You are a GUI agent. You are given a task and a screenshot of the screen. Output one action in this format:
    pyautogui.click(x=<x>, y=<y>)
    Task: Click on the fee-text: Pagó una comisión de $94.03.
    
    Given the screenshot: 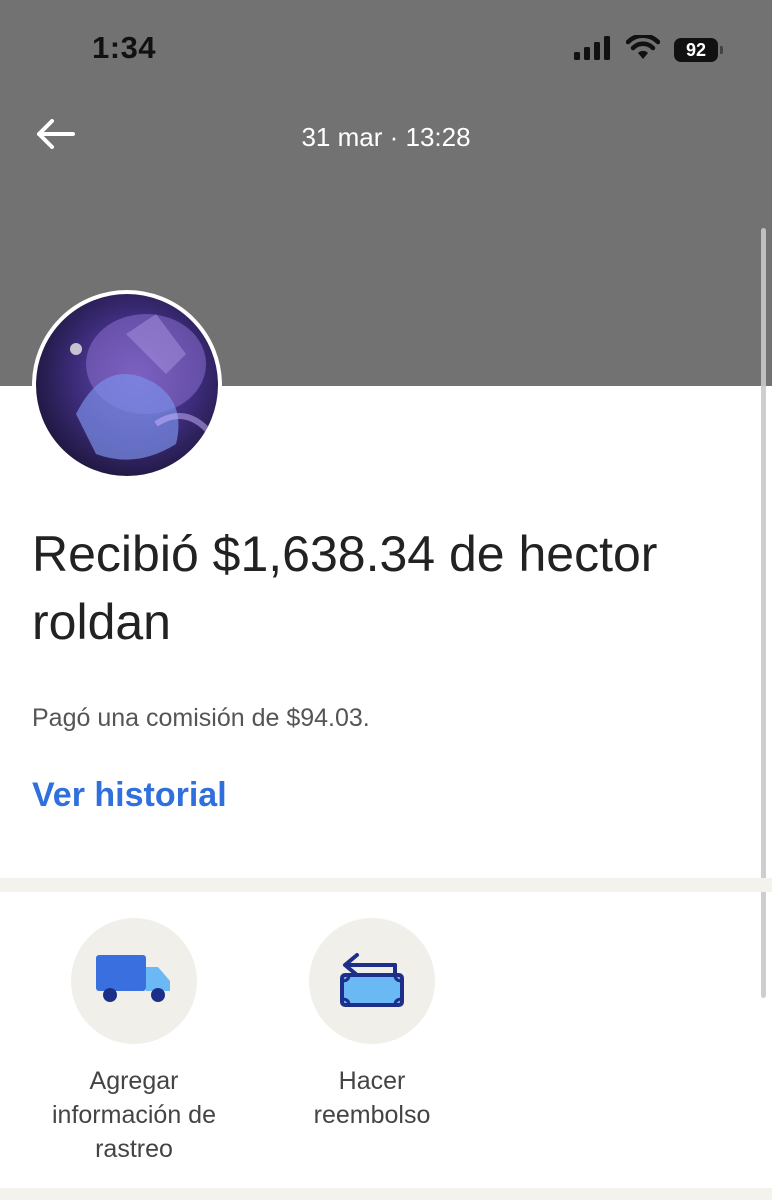 What is the action you would take?
    pyautogui.click(x=201, y=718)
    